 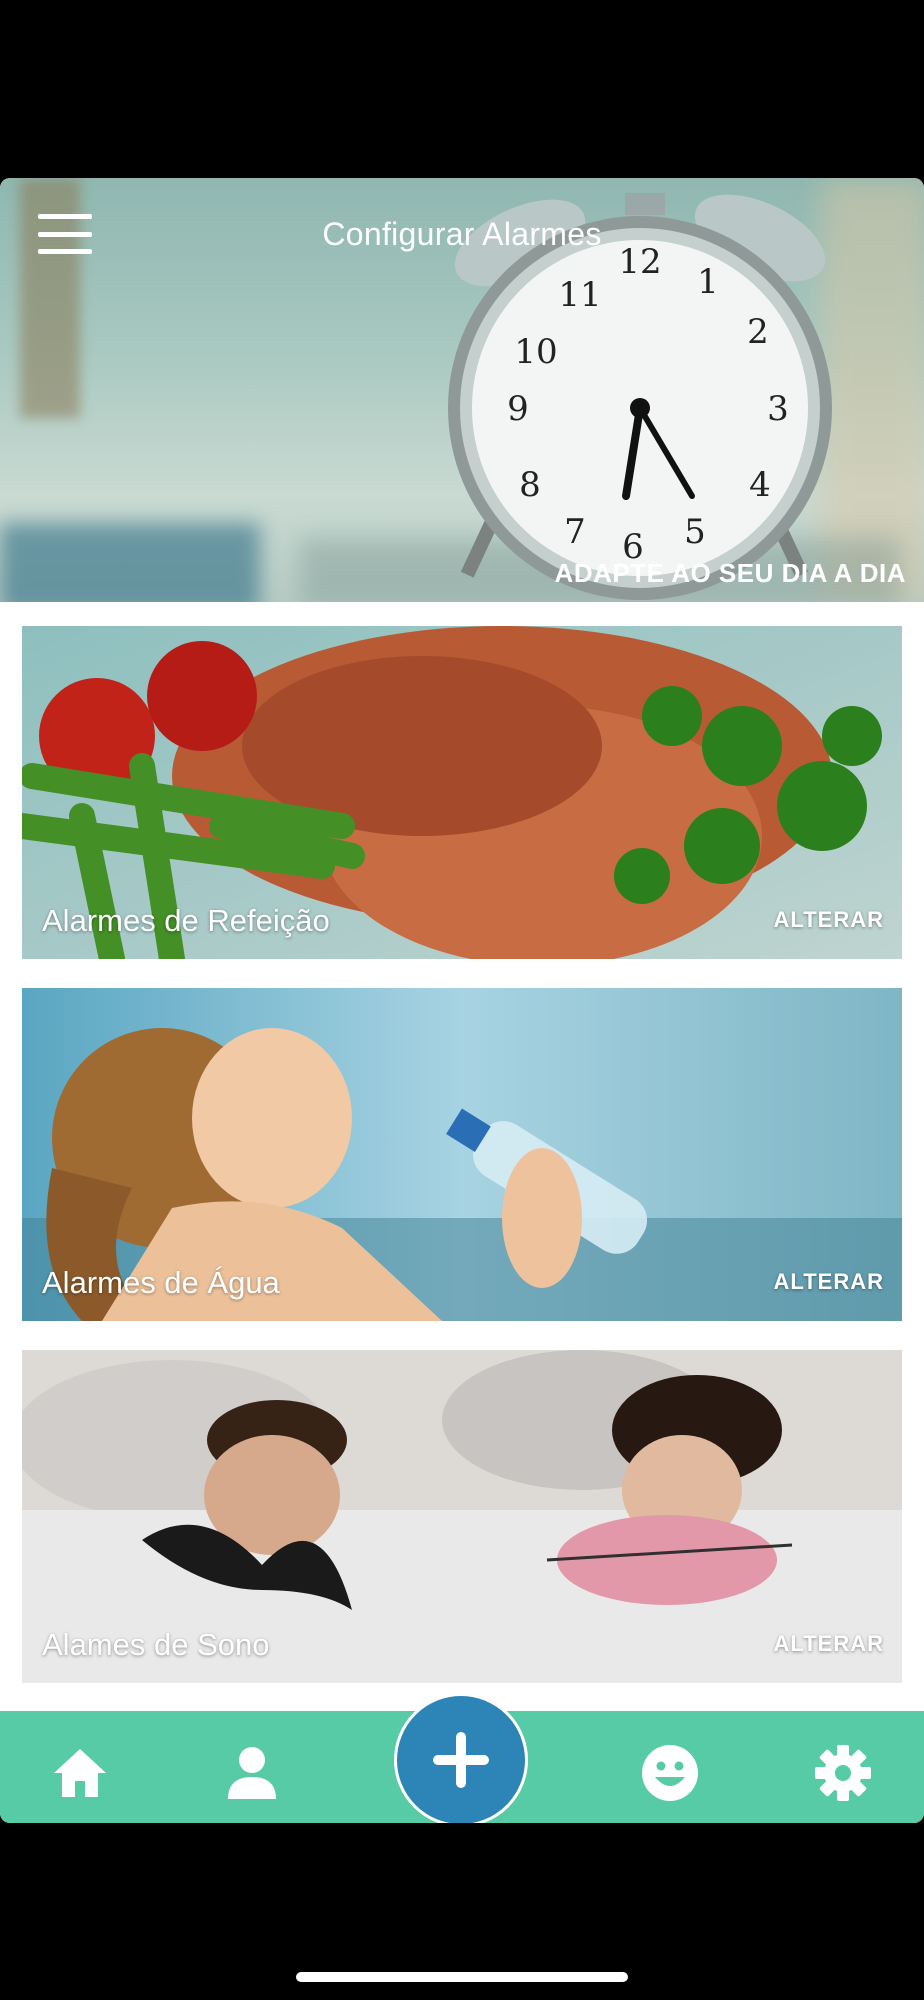 What do you see at coordinates (579, 295) in the screenshot?
I see `svg-text: 11` at bounding box center [579, 295].